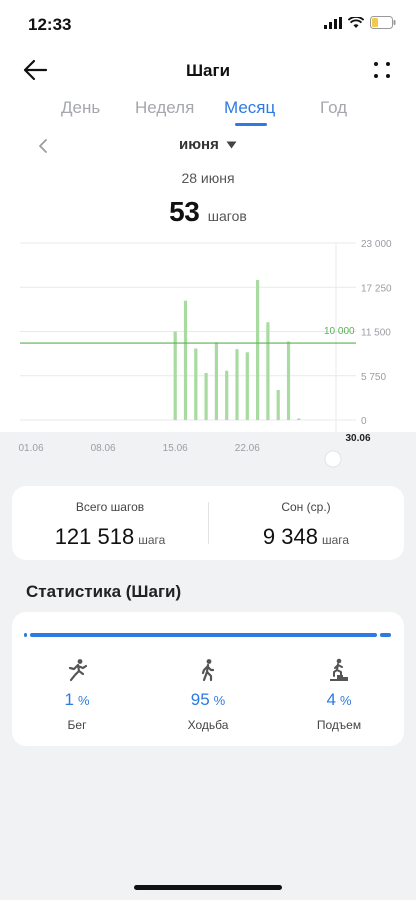  I want to click on y-tick-label: 11 500, so click(376, 333).